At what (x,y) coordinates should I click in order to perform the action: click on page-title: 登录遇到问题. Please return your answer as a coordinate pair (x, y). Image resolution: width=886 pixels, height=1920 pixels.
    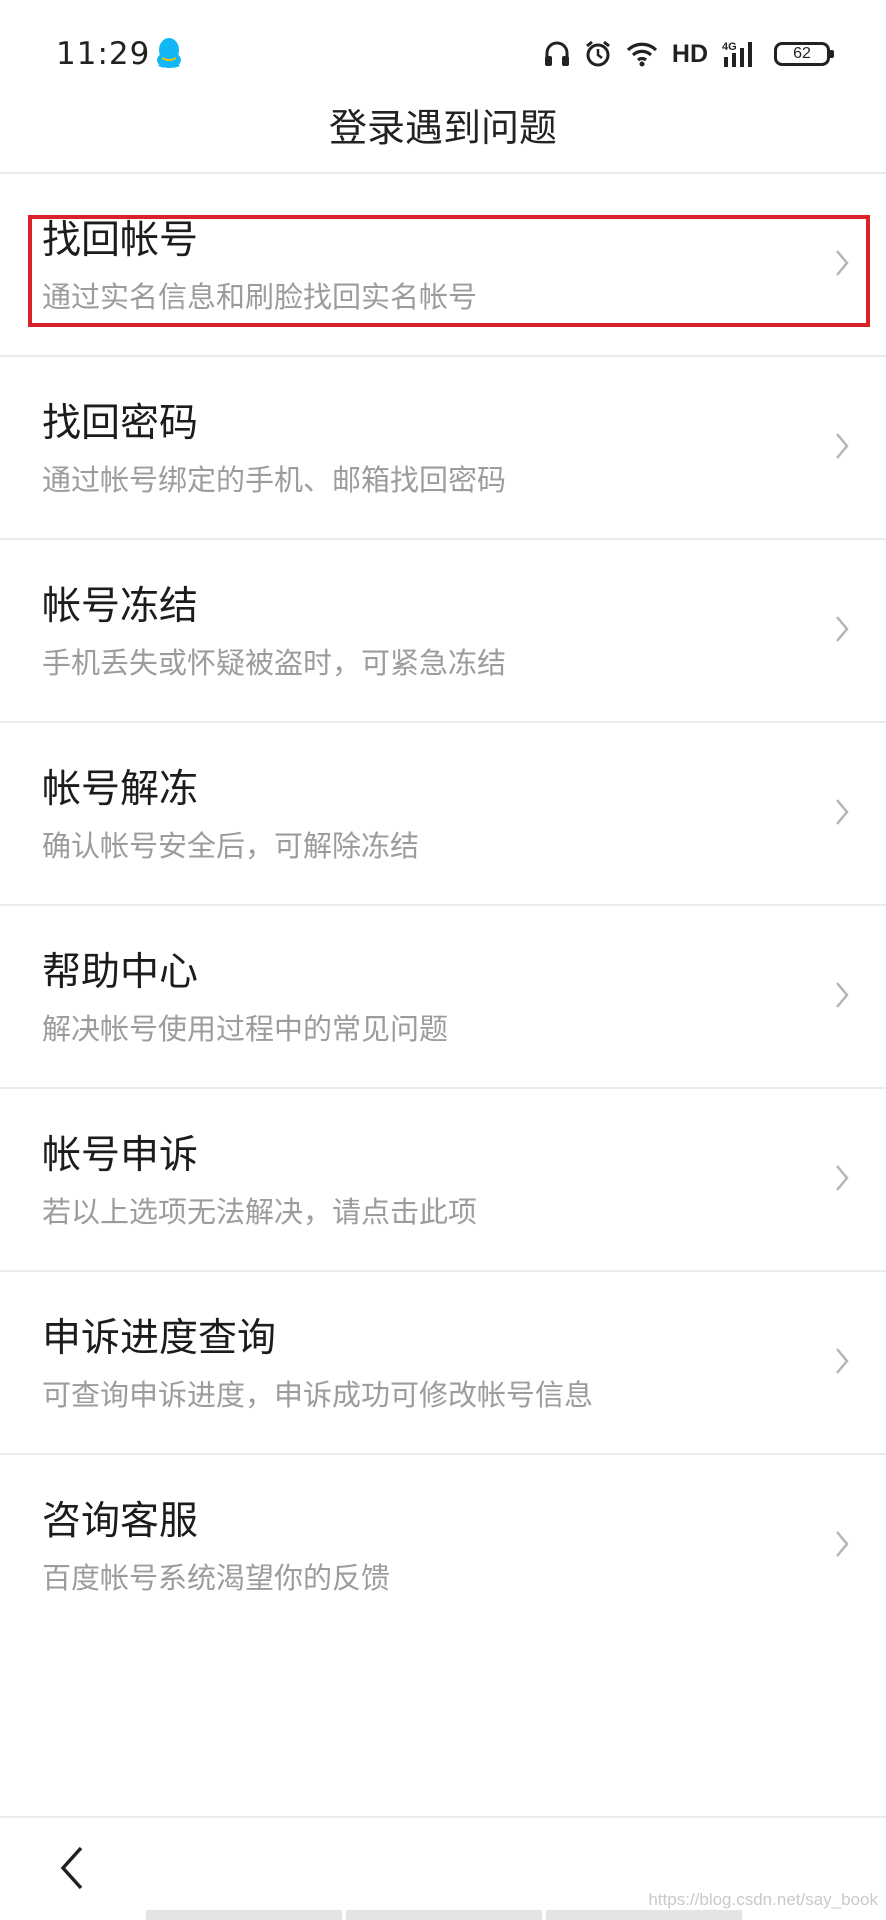
    Looking at the image, I should click on (442, 128).